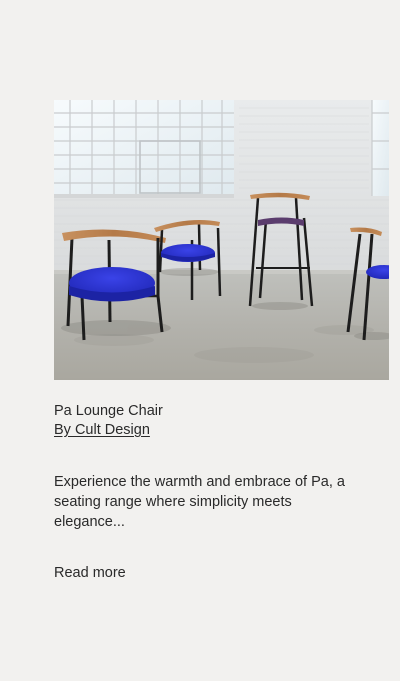 This screenshot has height=681, width=400. Describe the element at coordinates (108, 411) in the screenshot. I see `product-title: Pa Lounge Chair` at that location.